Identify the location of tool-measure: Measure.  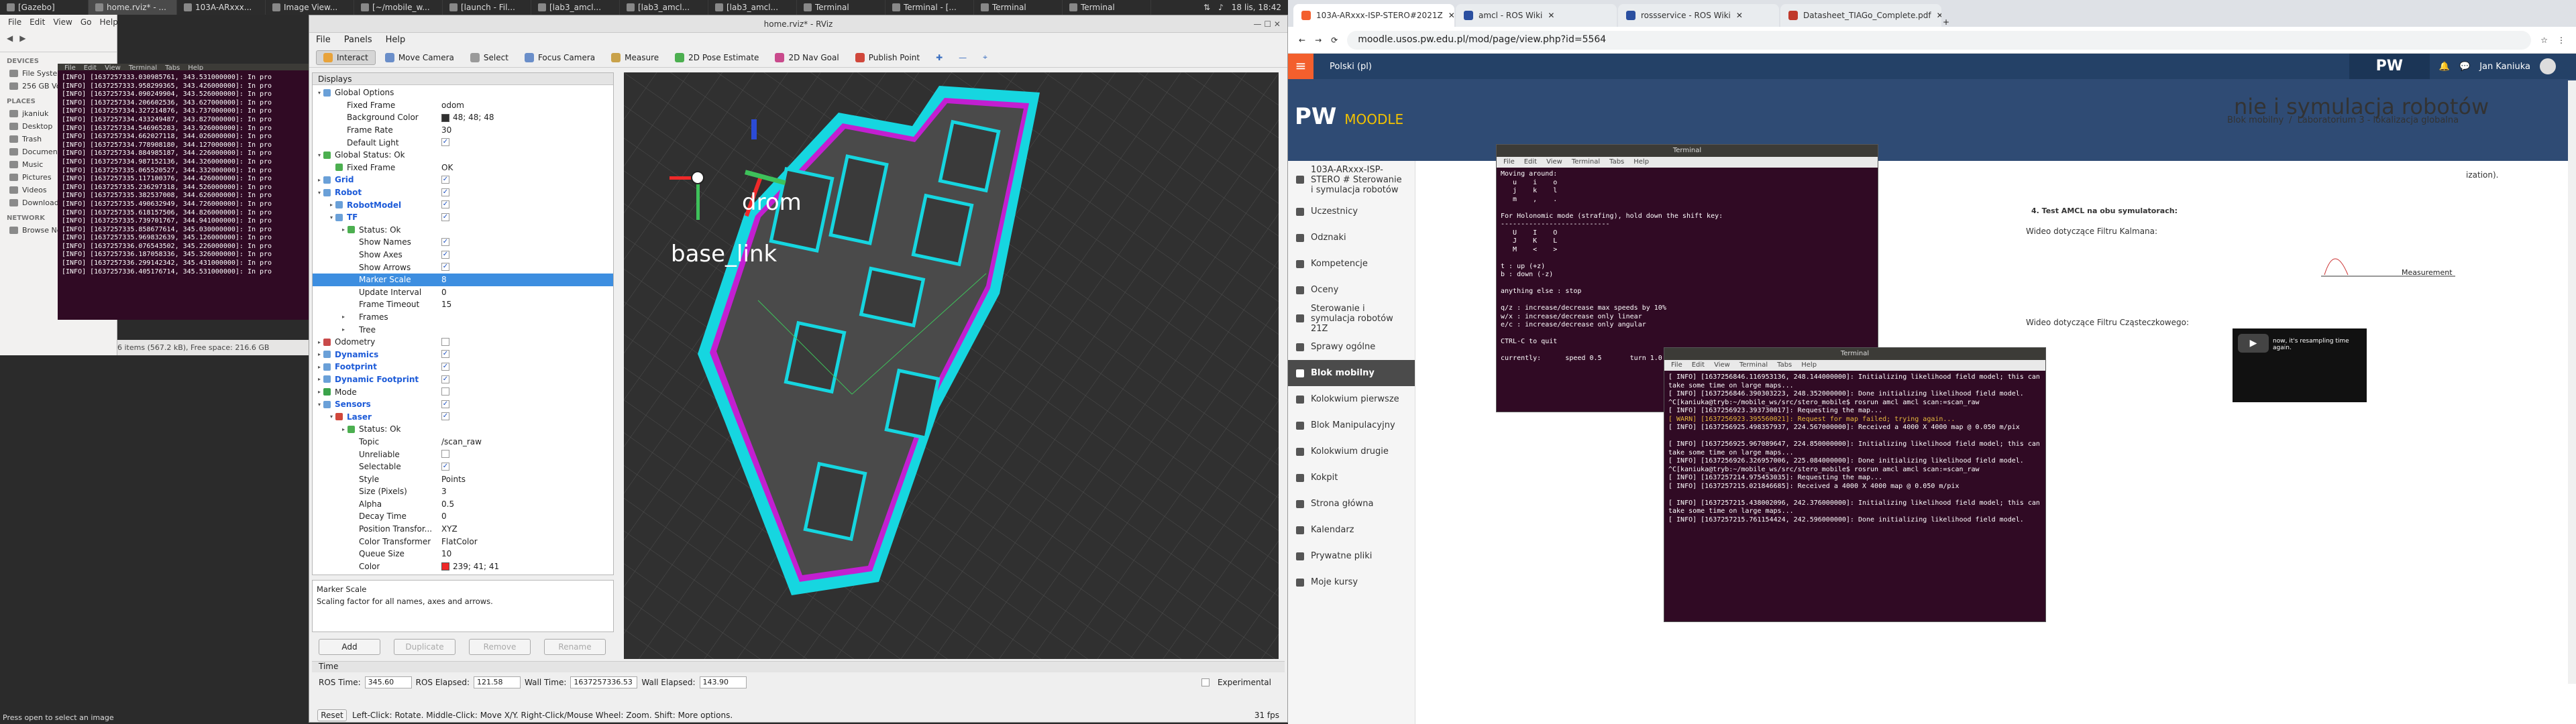
(634, 57).